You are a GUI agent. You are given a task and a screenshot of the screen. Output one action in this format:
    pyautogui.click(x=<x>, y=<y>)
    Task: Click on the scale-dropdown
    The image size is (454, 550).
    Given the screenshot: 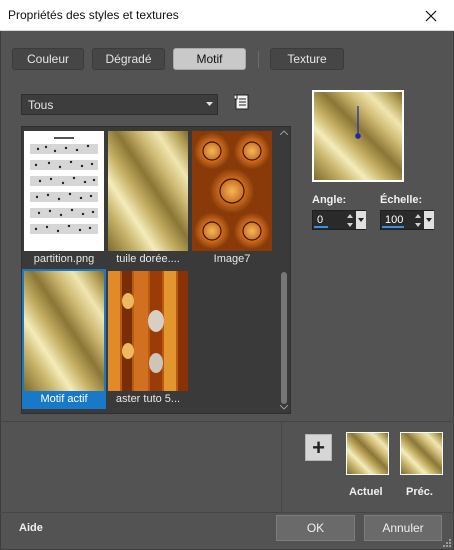 What is the action you would take?
    pyautogui.click(x=429, y=220)
    